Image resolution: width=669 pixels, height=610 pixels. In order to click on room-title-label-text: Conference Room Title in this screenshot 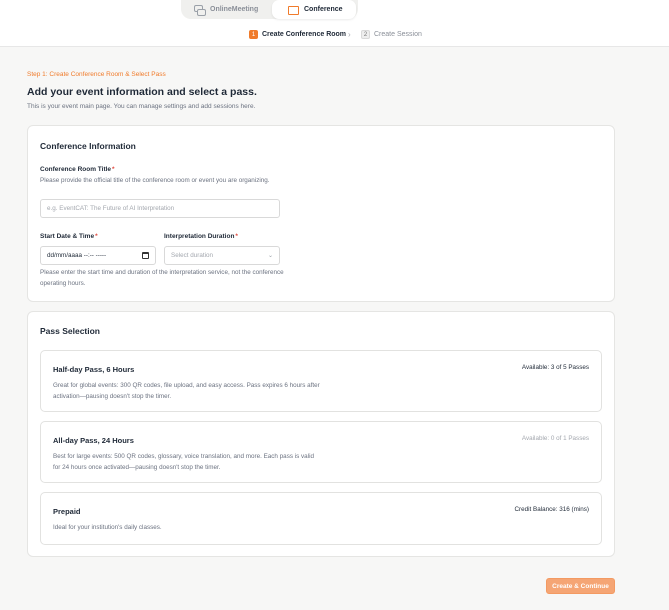, I will do `click(76, 169)`.